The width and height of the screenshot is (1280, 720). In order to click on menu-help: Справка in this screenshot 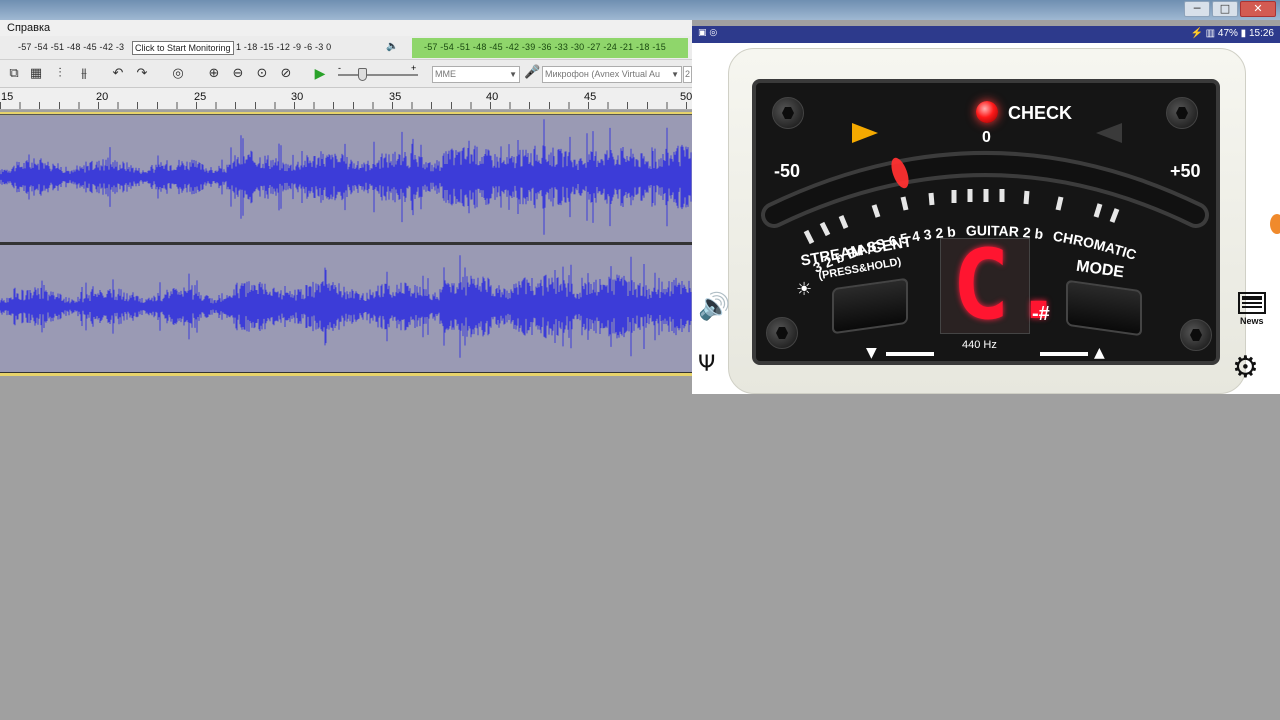, I will do `click(28, 28)`.